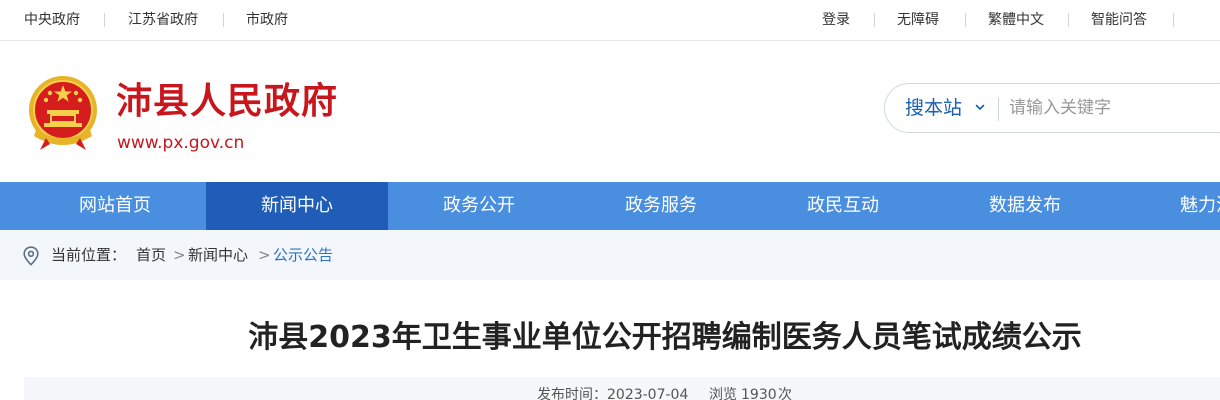  What do you see at coordinates (1119, 20) in the screenshot?
I see `smart-qa-link: 智能问答` at bounding box center [1119, 20].